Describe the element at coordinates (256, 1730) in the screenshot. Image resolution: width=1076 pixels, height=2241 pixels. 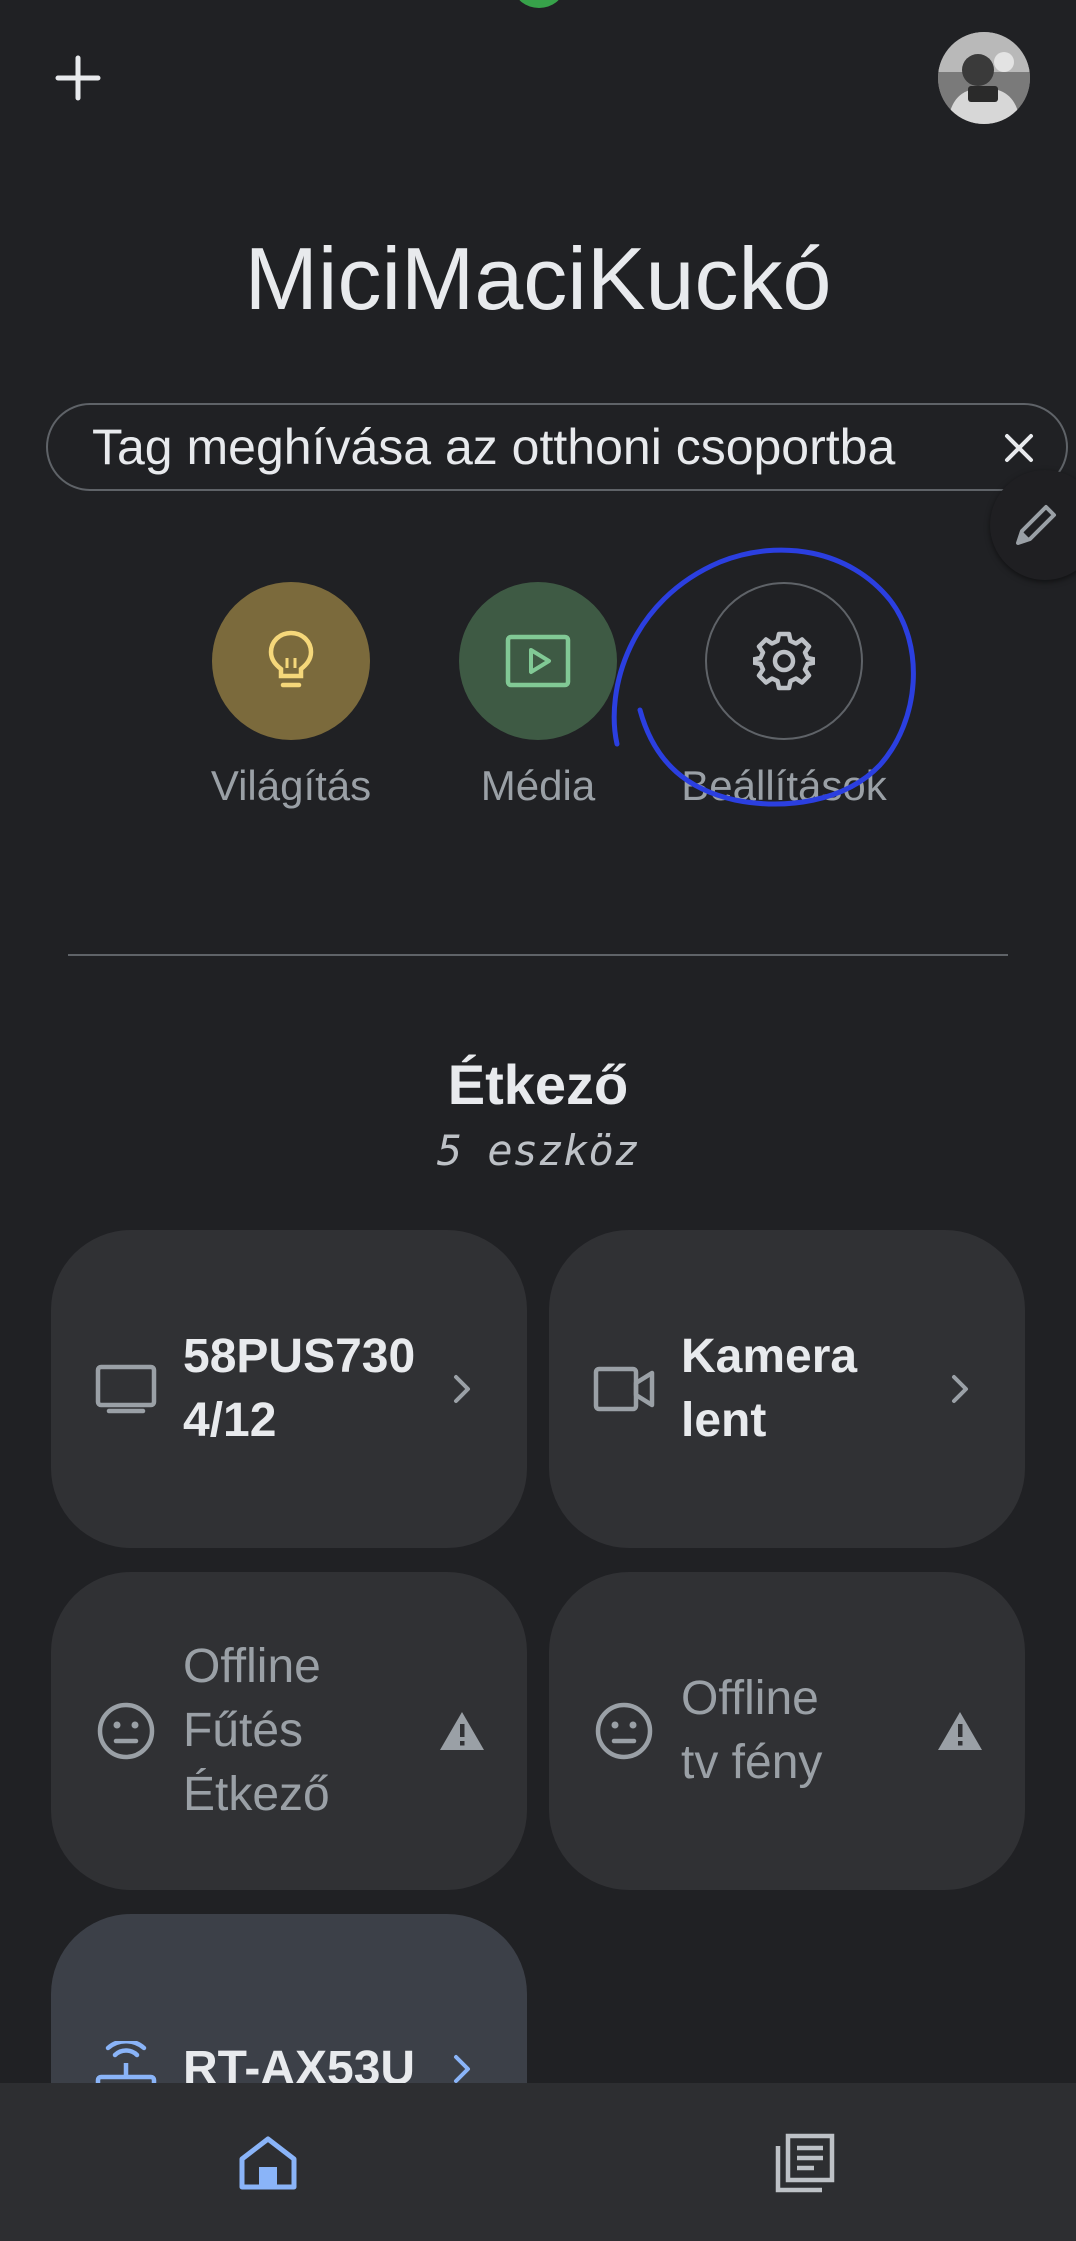
I see `device-name: Offline Fűtés Étkező` at that location.